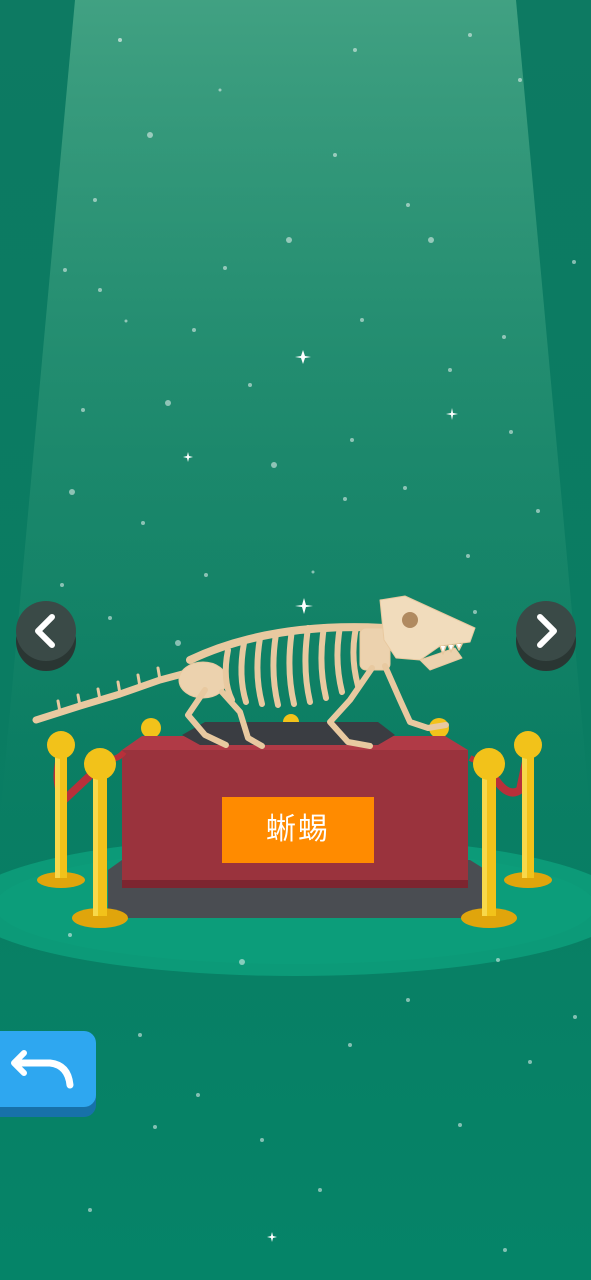 This screenshot has height=1280, width=591. Describe the element at coordinates (298, 830) in the screenshot. I see `exhibit-nameplate: 蜥蜴` at that location.